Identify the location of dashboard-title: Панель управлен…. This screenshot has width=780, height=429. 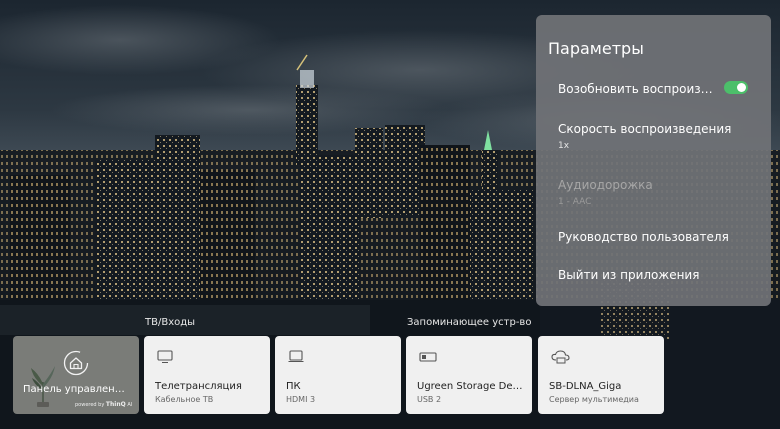
(74, 389).